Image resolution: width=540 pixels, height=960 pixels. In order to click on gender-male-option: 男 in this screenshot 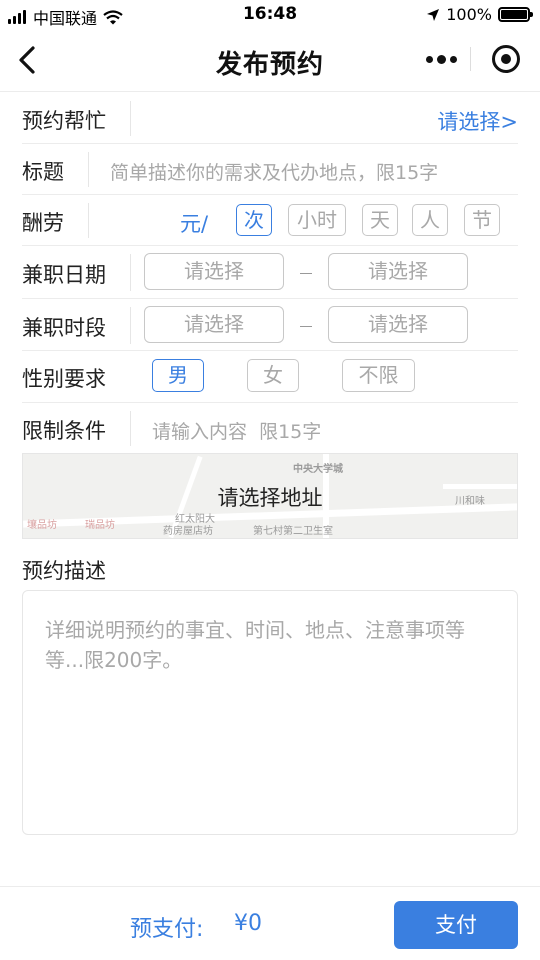, I will do `click(178, 375)`.